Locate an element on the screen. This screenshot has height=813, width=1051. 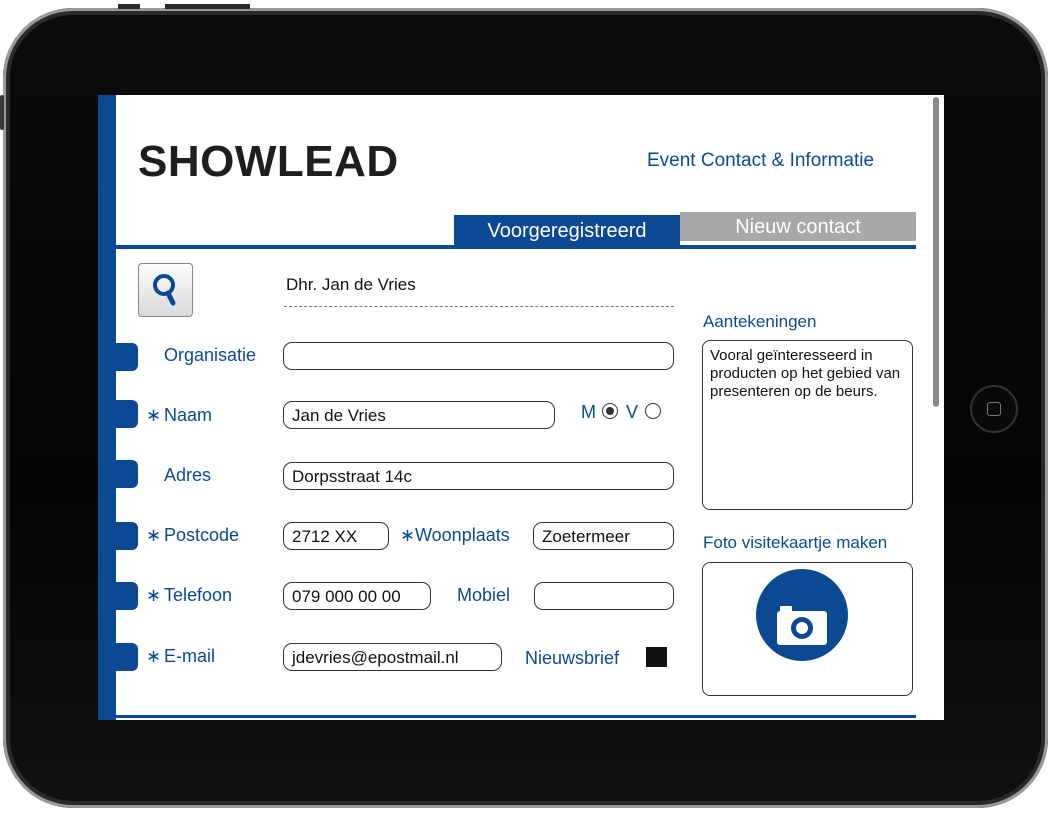
gender-m-radio is located at coordinates (610, 411).